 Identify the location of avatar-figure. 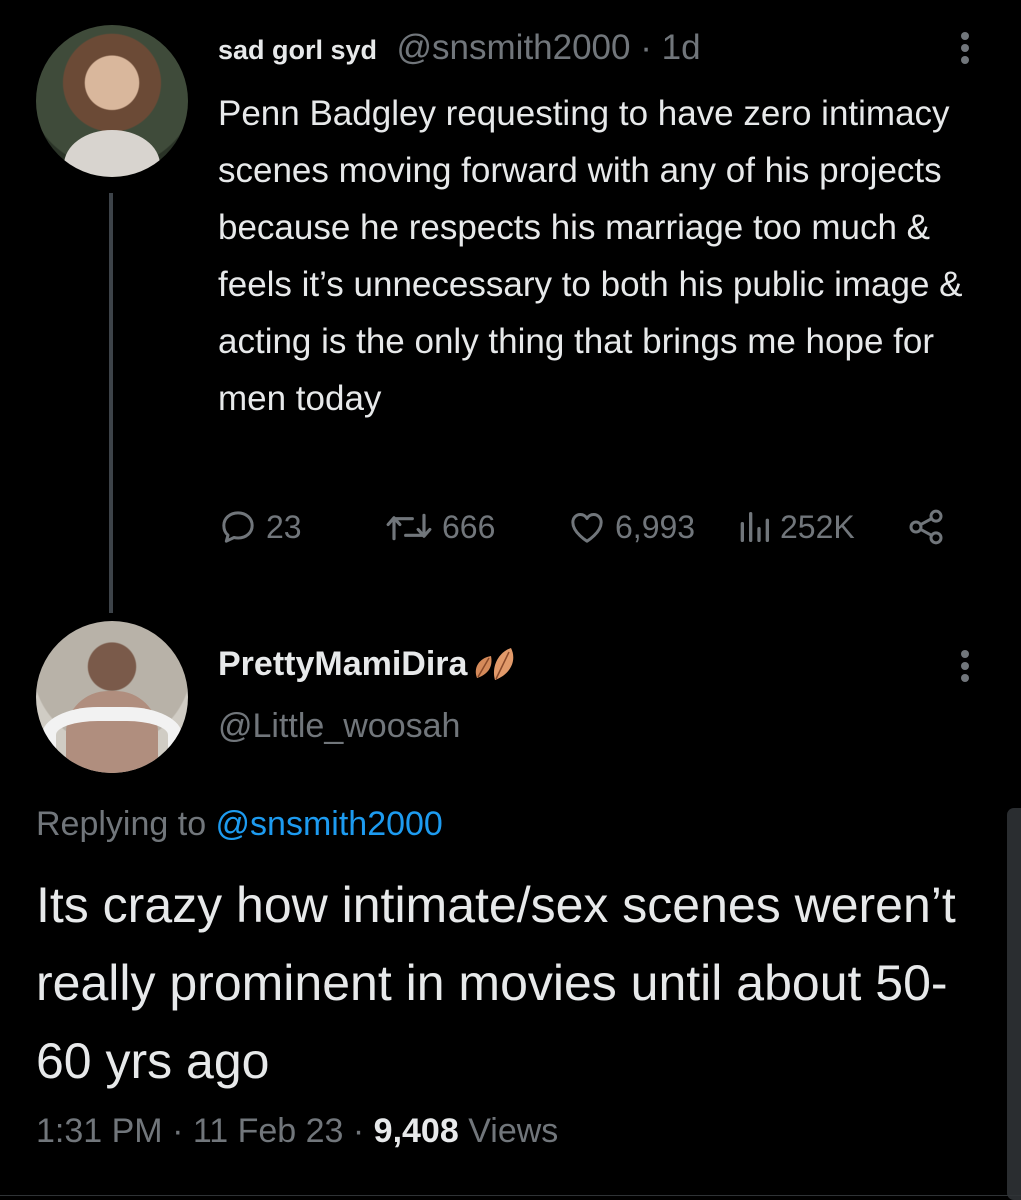
(112, 153).